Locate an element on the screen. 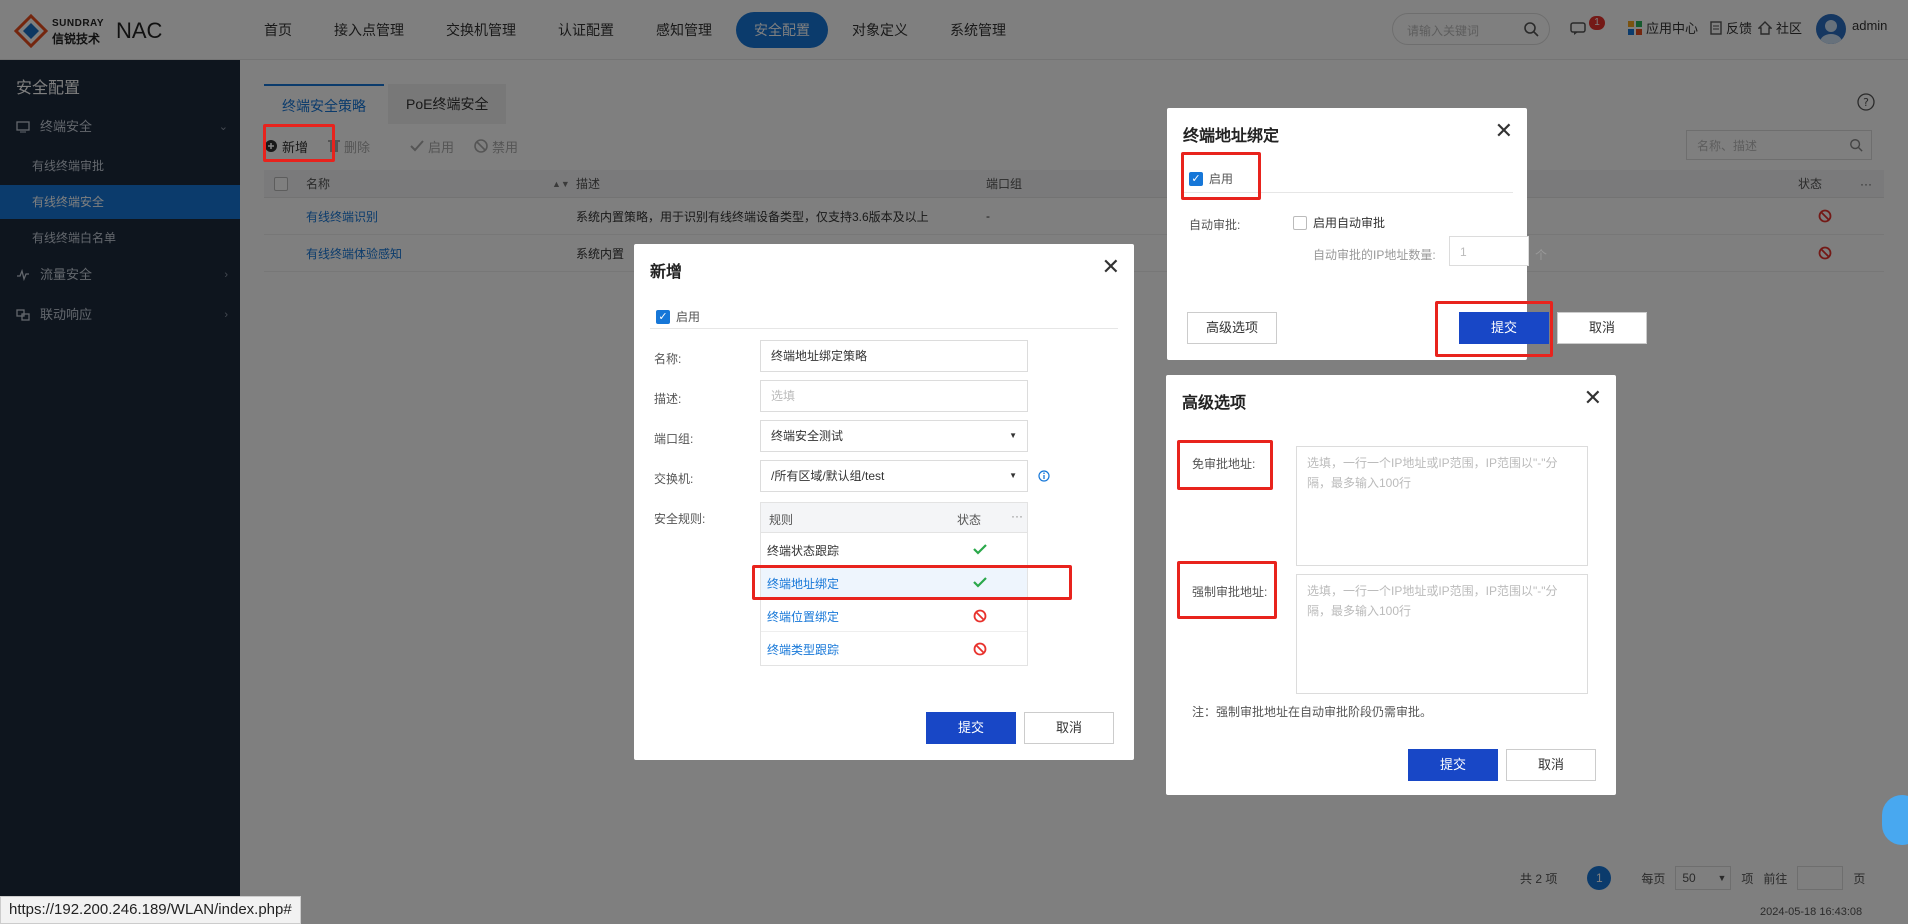  port-group-select: 终端安全测试 ▼ is located at coordinates (894, 436).